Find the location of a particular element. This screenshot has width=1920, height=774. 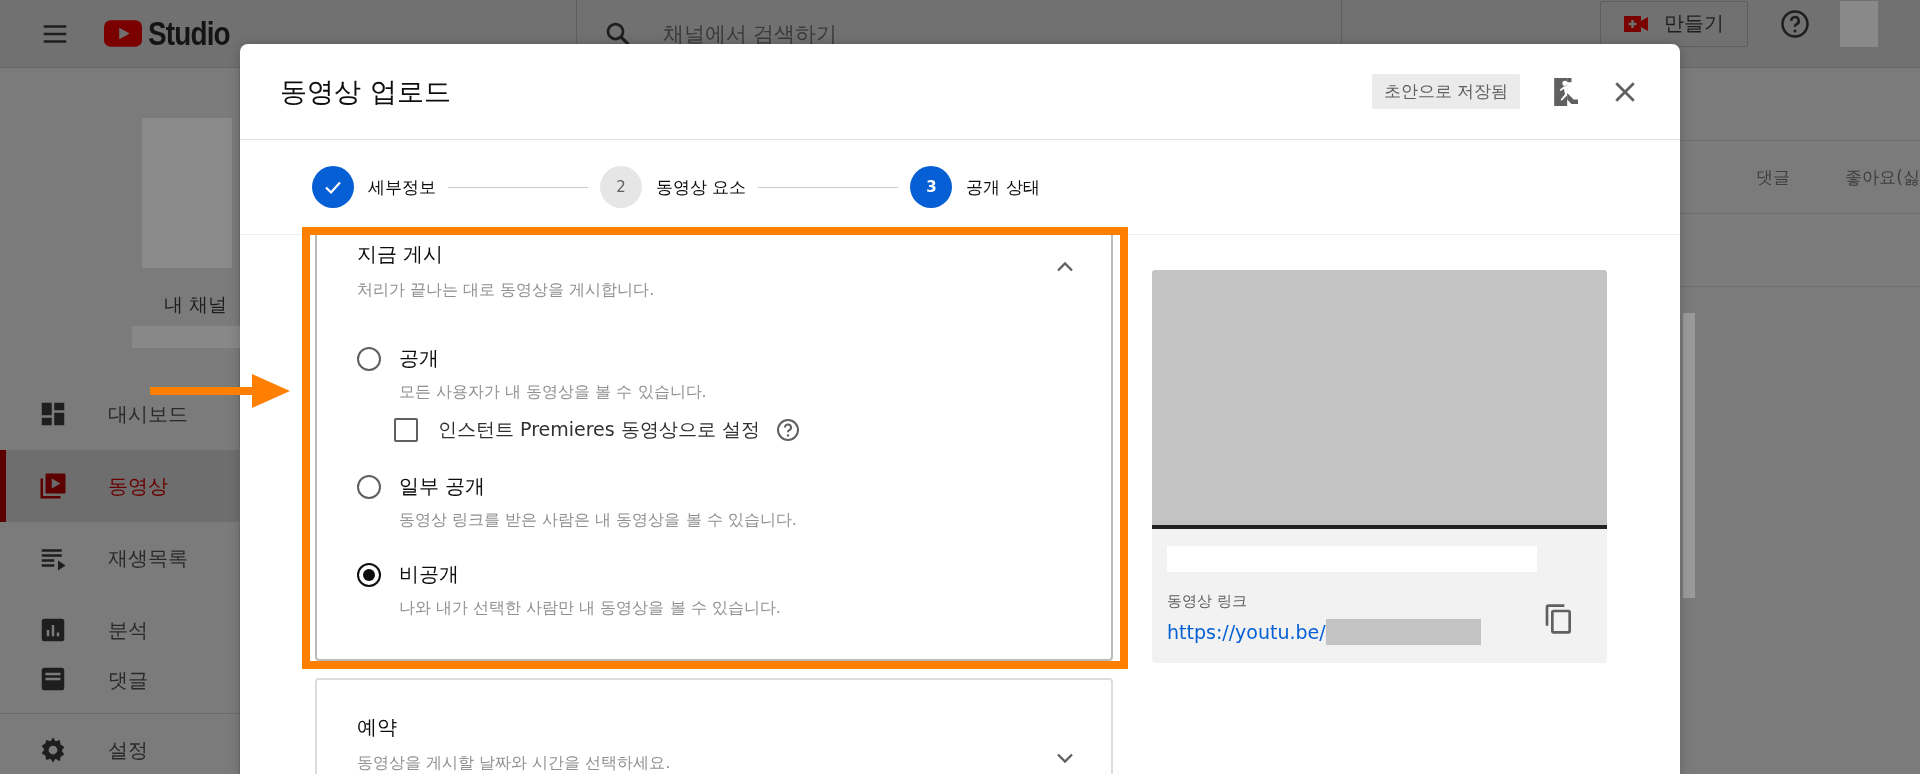

option-description: 동영상 링크를 받은 사람은 내 동영상을 볼 수 있습니다. is located at coordinates (598, 520).